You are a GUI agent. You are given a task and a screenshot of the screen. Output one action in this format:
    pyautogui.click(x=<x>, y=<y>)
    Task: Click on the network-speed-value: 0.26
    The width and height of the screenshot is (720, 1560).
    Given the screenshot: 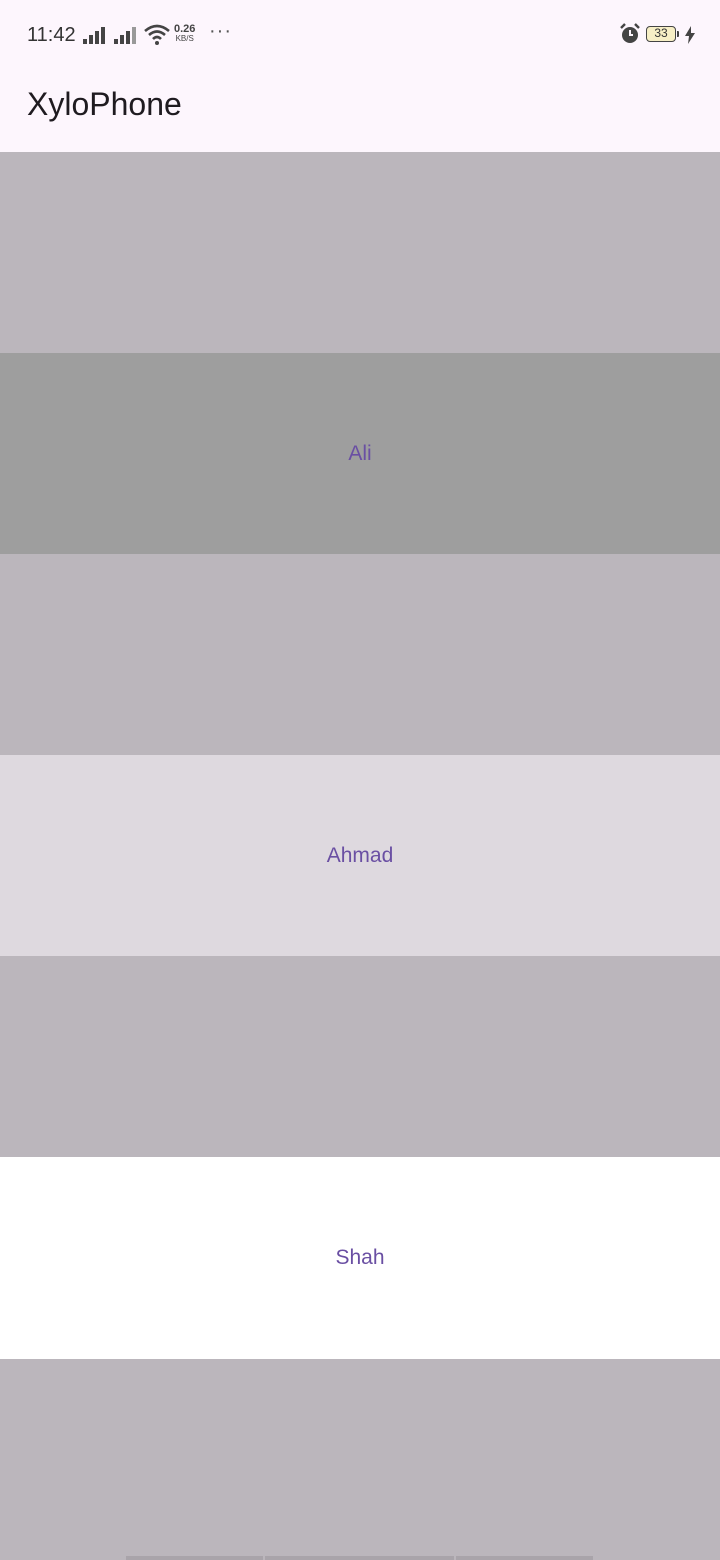 What is the action you would take?
    pyautogui.click(x=185, y=29)
    